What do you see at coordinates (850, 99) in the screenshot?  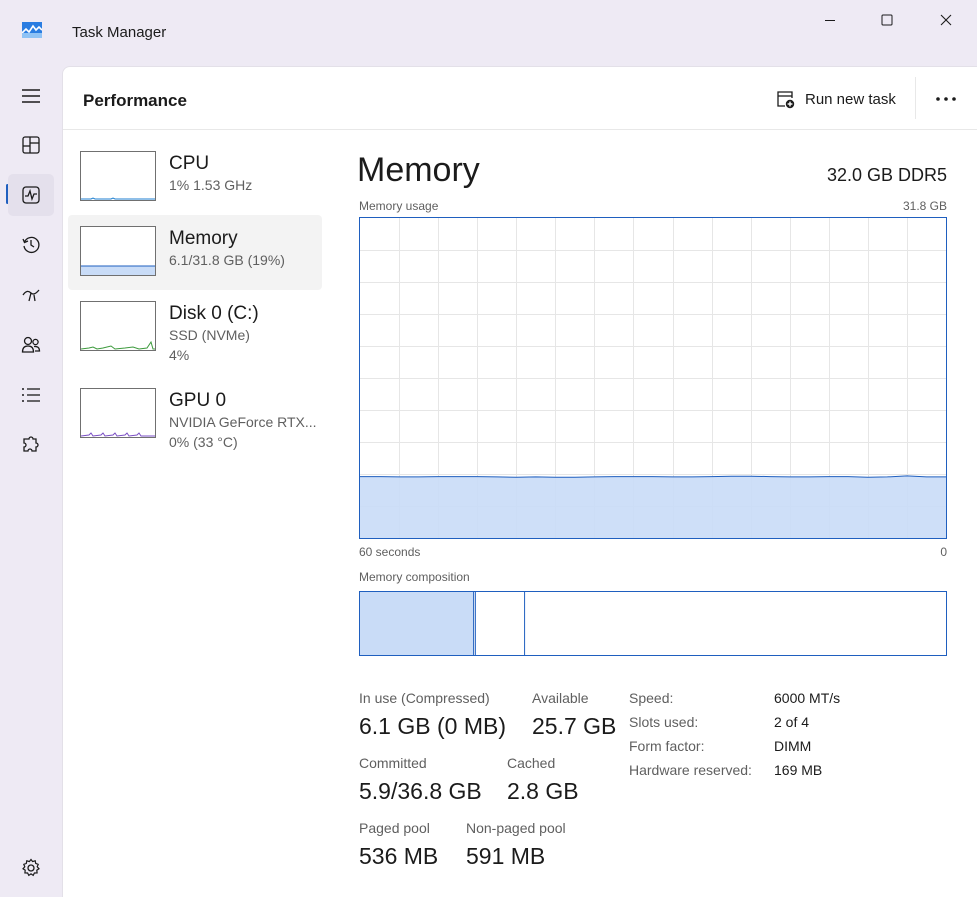 I see `run-new-task-label: Run new task` at bounding box center [850, 99].